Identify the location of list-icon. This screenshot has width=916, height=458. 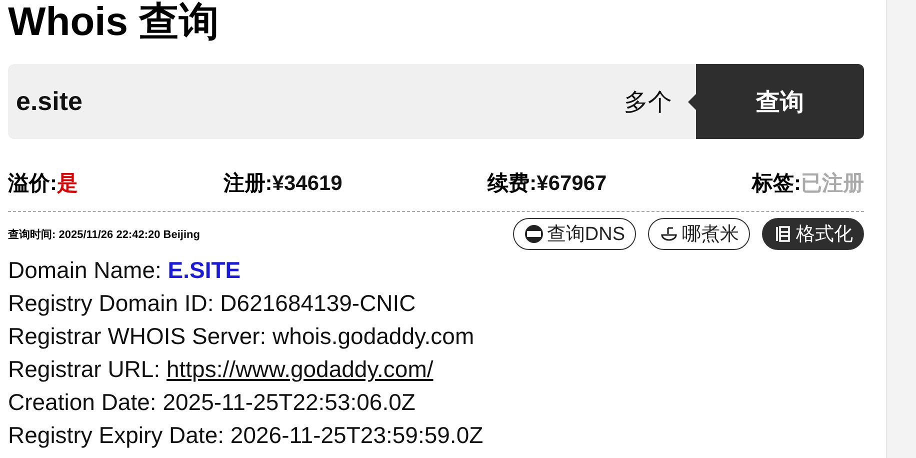
(783, 234).